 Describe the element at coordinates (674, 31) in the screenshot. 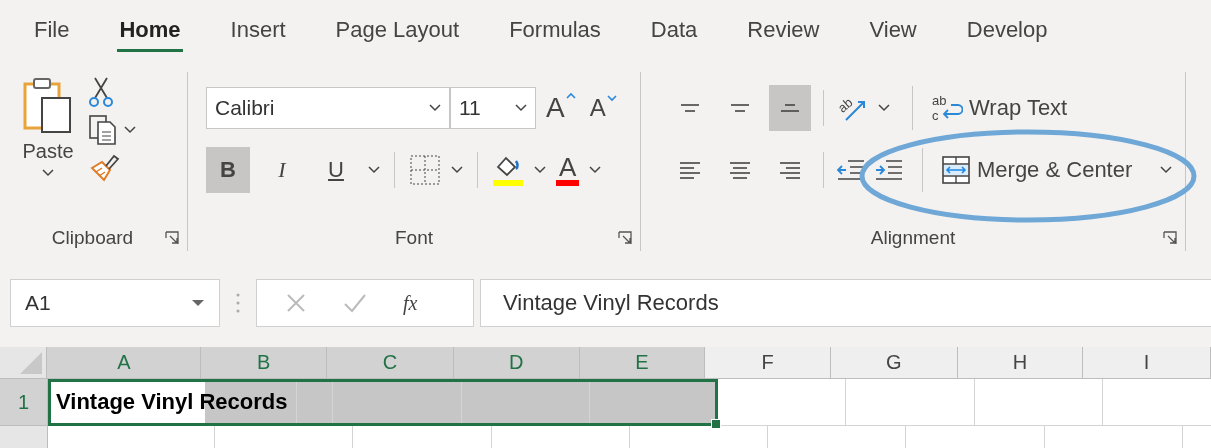

I see `ribbon-tab: Data` at that location.